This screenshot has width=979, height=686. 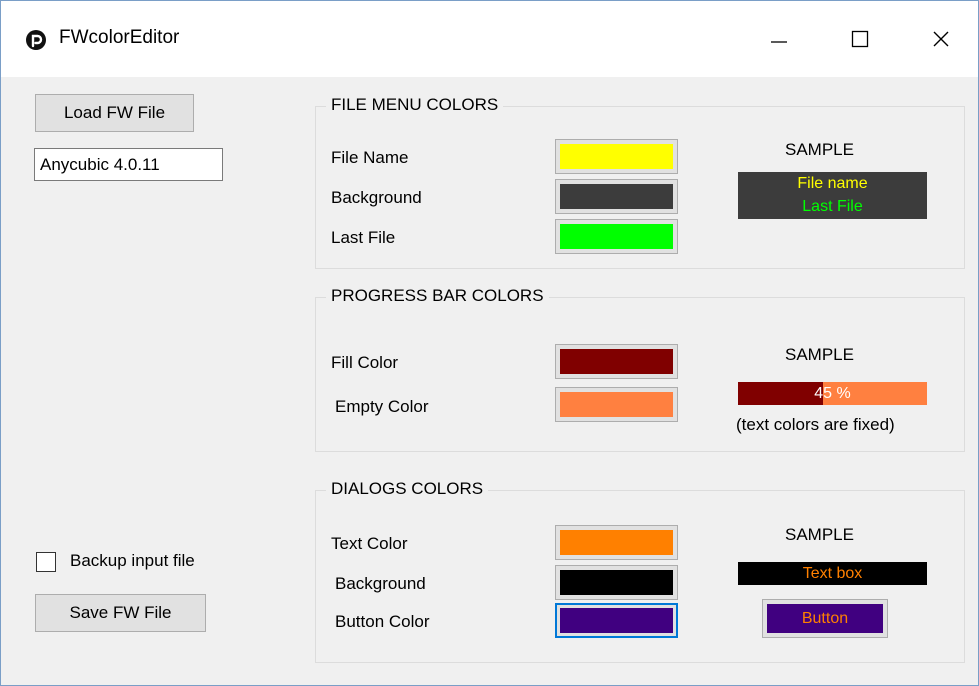 What do you see at coordinates (779, 39) in the screenshot?
I see `minimize-button` at bounding box center [779, 39].